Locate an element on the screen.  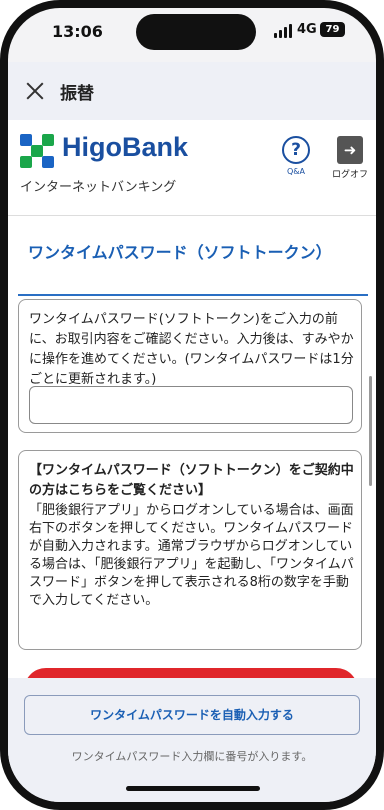
logoff-button: ➜ ログオフ is located at coordinates (350, 159).